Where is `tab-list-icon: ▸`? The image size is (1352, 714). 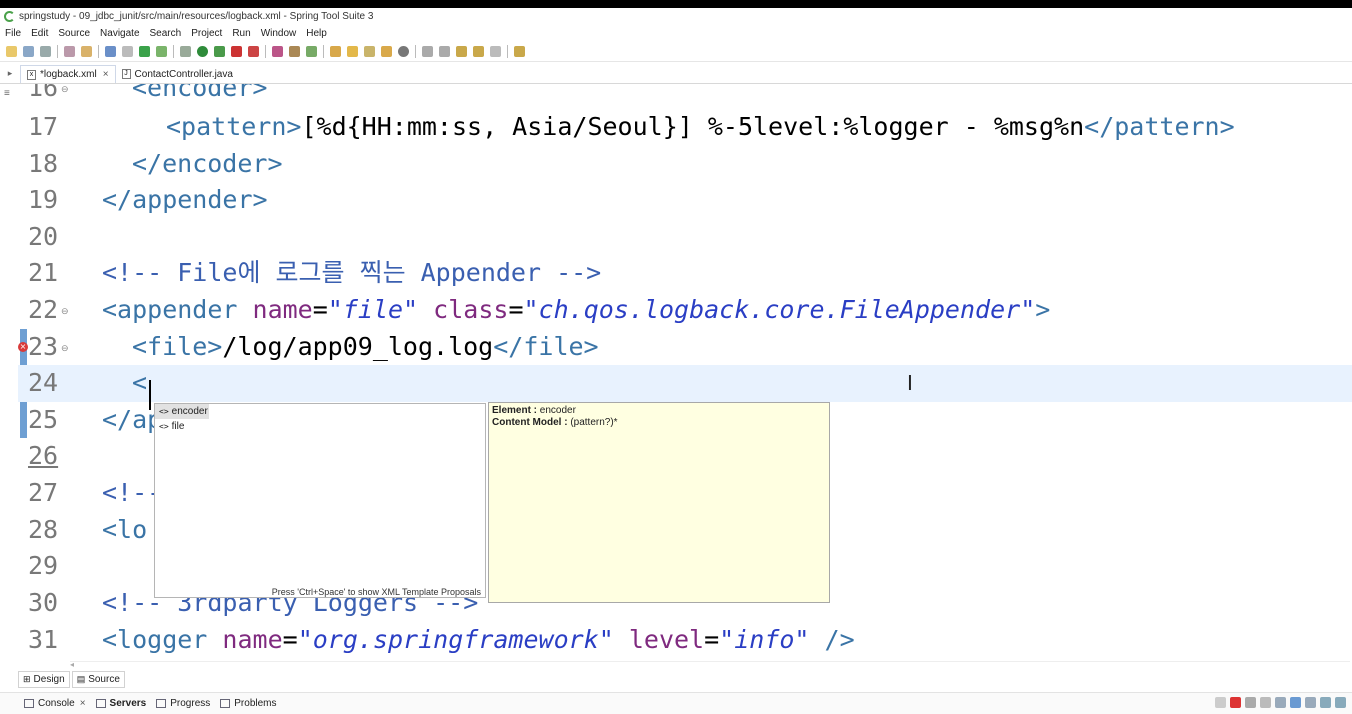
tab-list-icon: ▸ is located at coordinates (10, 73).